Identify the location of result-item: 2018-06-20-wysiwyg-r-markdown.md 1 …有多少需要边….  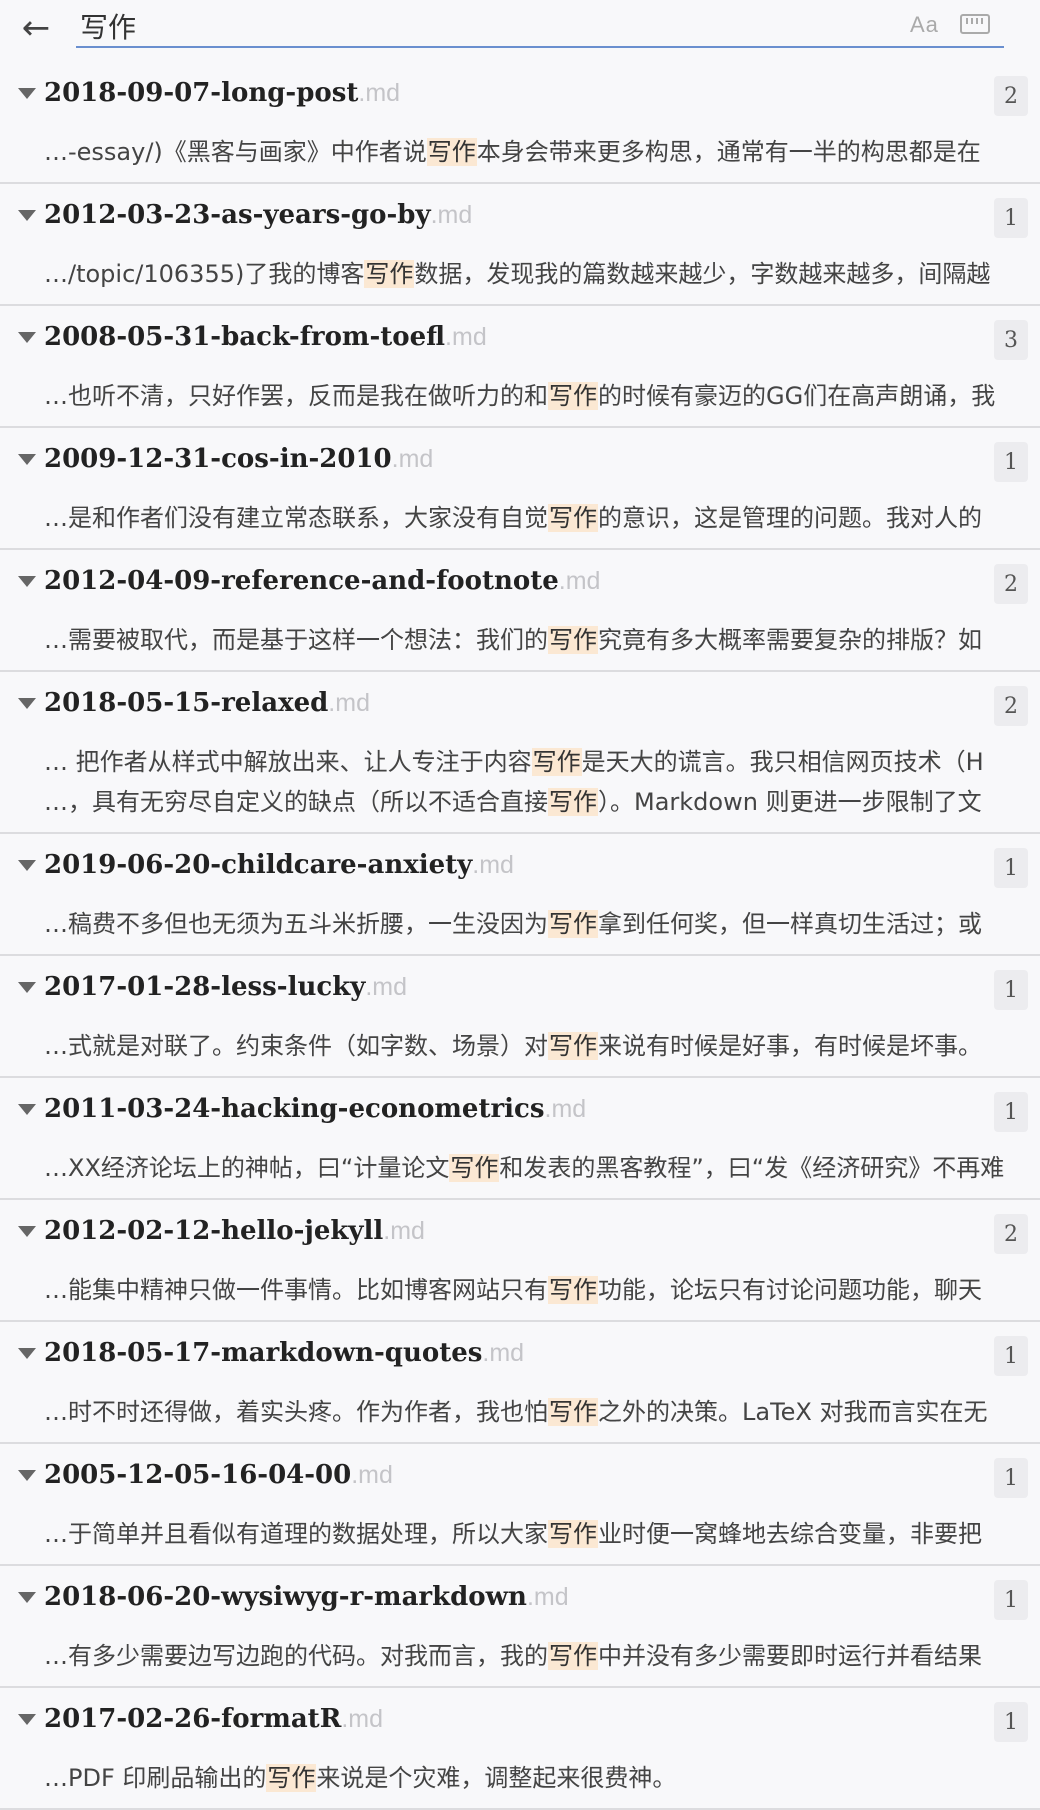
(520, 1627).